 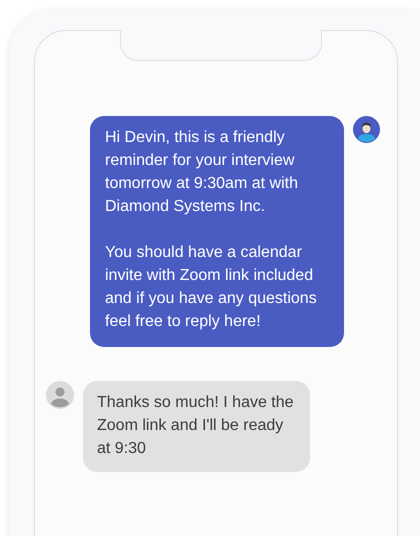 I want to click on message-text: Thanks so much! I have the Zoom link and I'll be ready at 9:30, so click(x=196, y=426).